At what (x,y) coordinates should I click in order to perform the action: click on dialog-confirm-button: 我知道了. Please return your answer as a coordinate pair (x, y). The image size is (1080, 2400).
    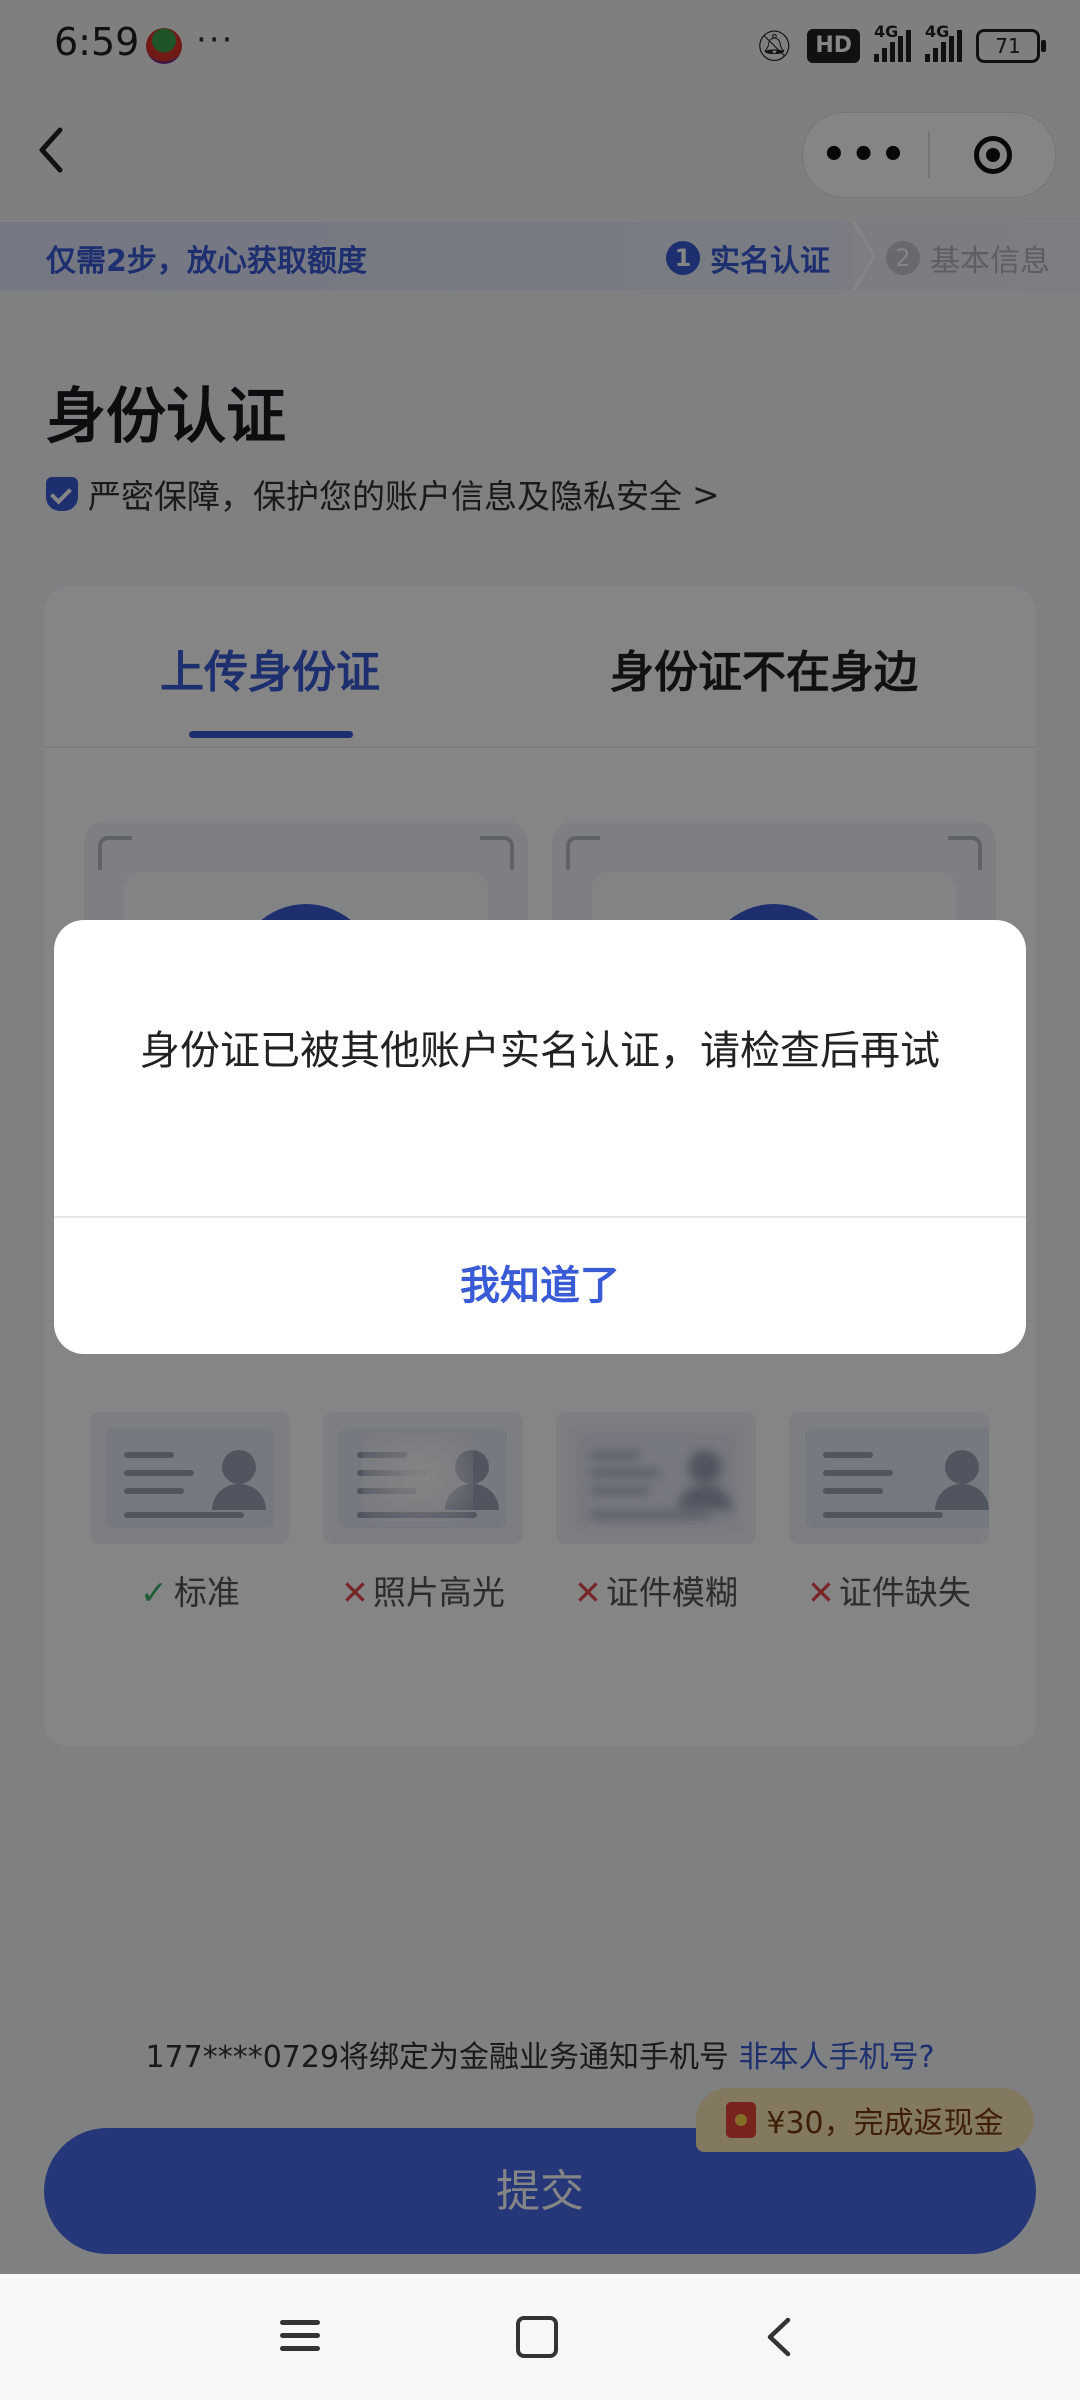
    Looking at the image, I should click on (540, 1286).